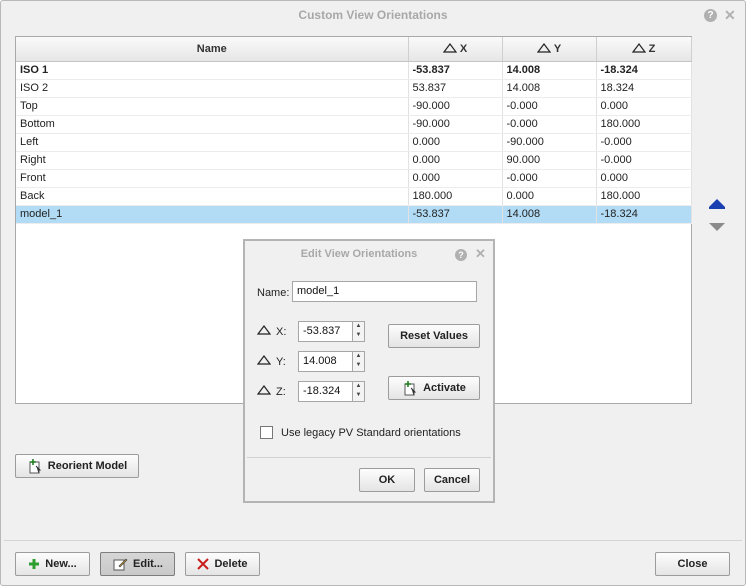 This screenshot has height=586, width=746. Describe the element at coordinates (710, 15) in the screenshot. I see `help-icon: ?` at that location.